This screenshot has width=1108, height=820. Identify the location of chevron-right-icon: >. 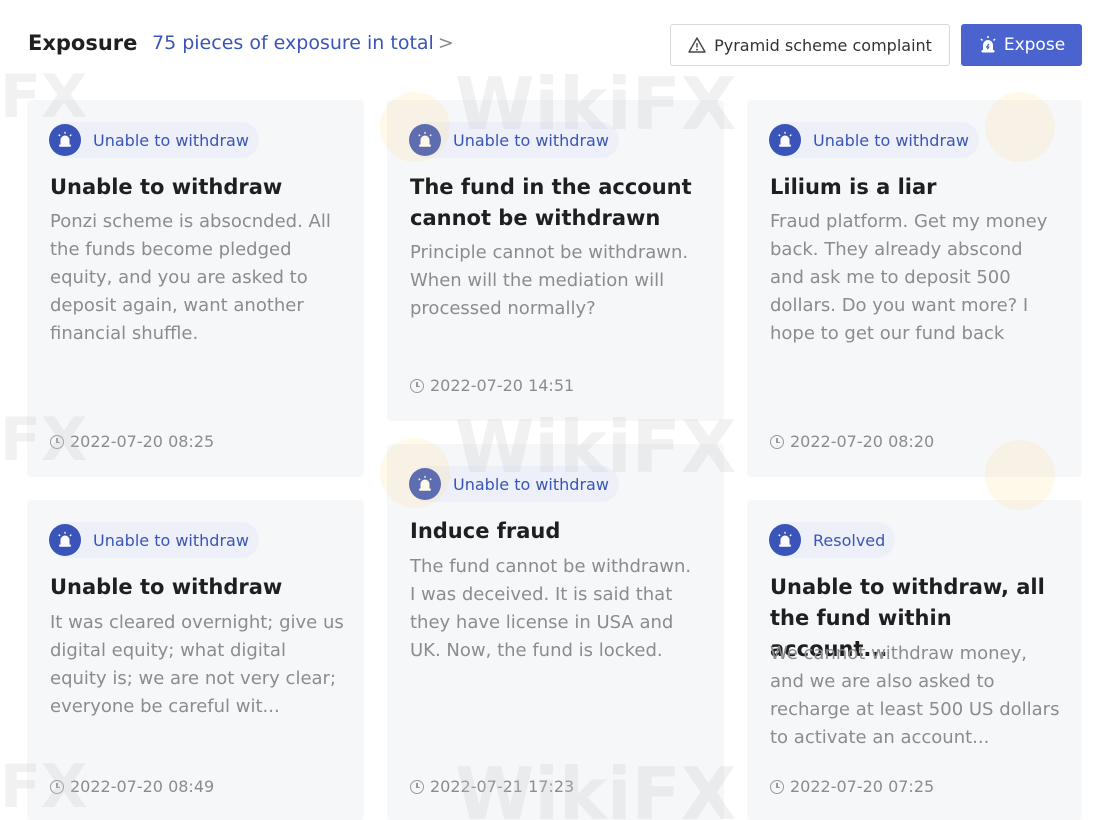
(445, 43).